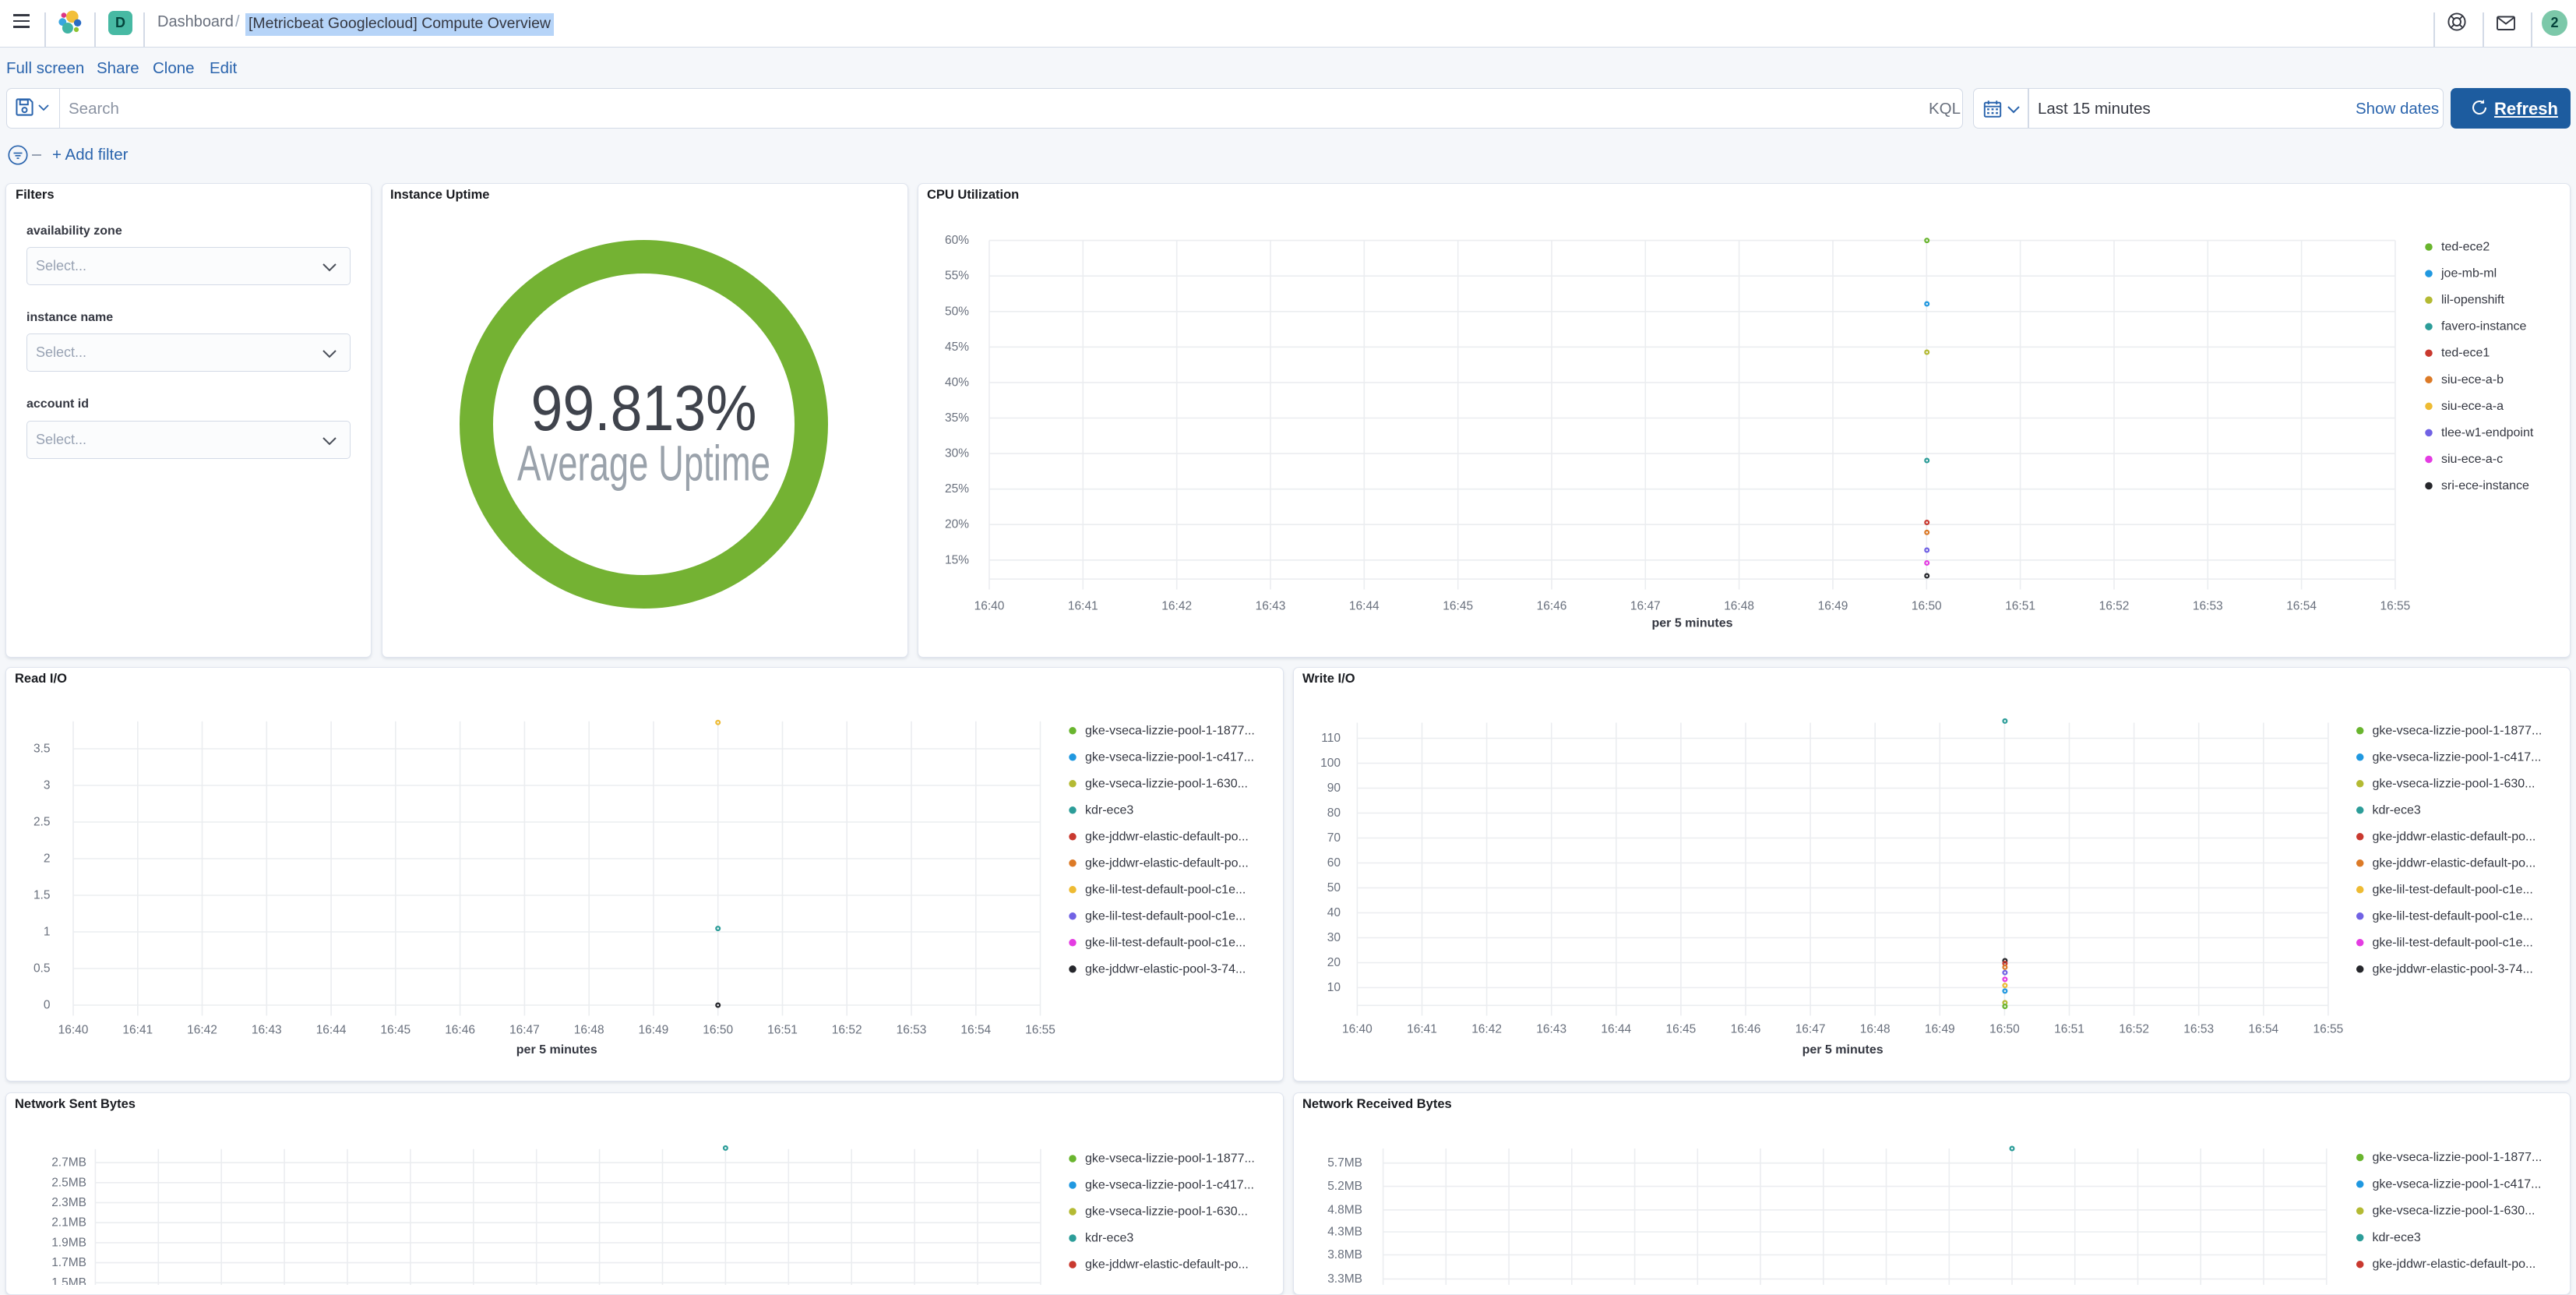 This screenshot has width=2576, height=1295. I want to click on svg-text: 16:46, so click(1746, 1030).